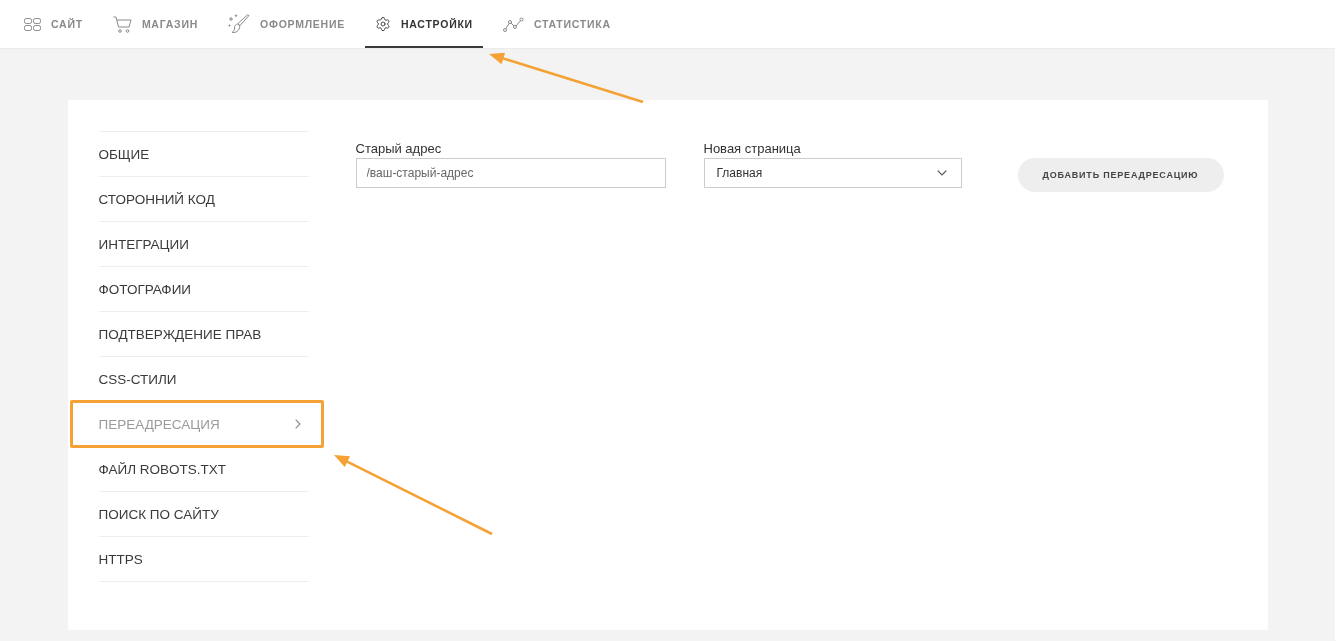 This screenshot has height=641, width=1335. Describe the element at coordinates (832, 173) in the screenshot. I see `page-select: Главная` at that location.